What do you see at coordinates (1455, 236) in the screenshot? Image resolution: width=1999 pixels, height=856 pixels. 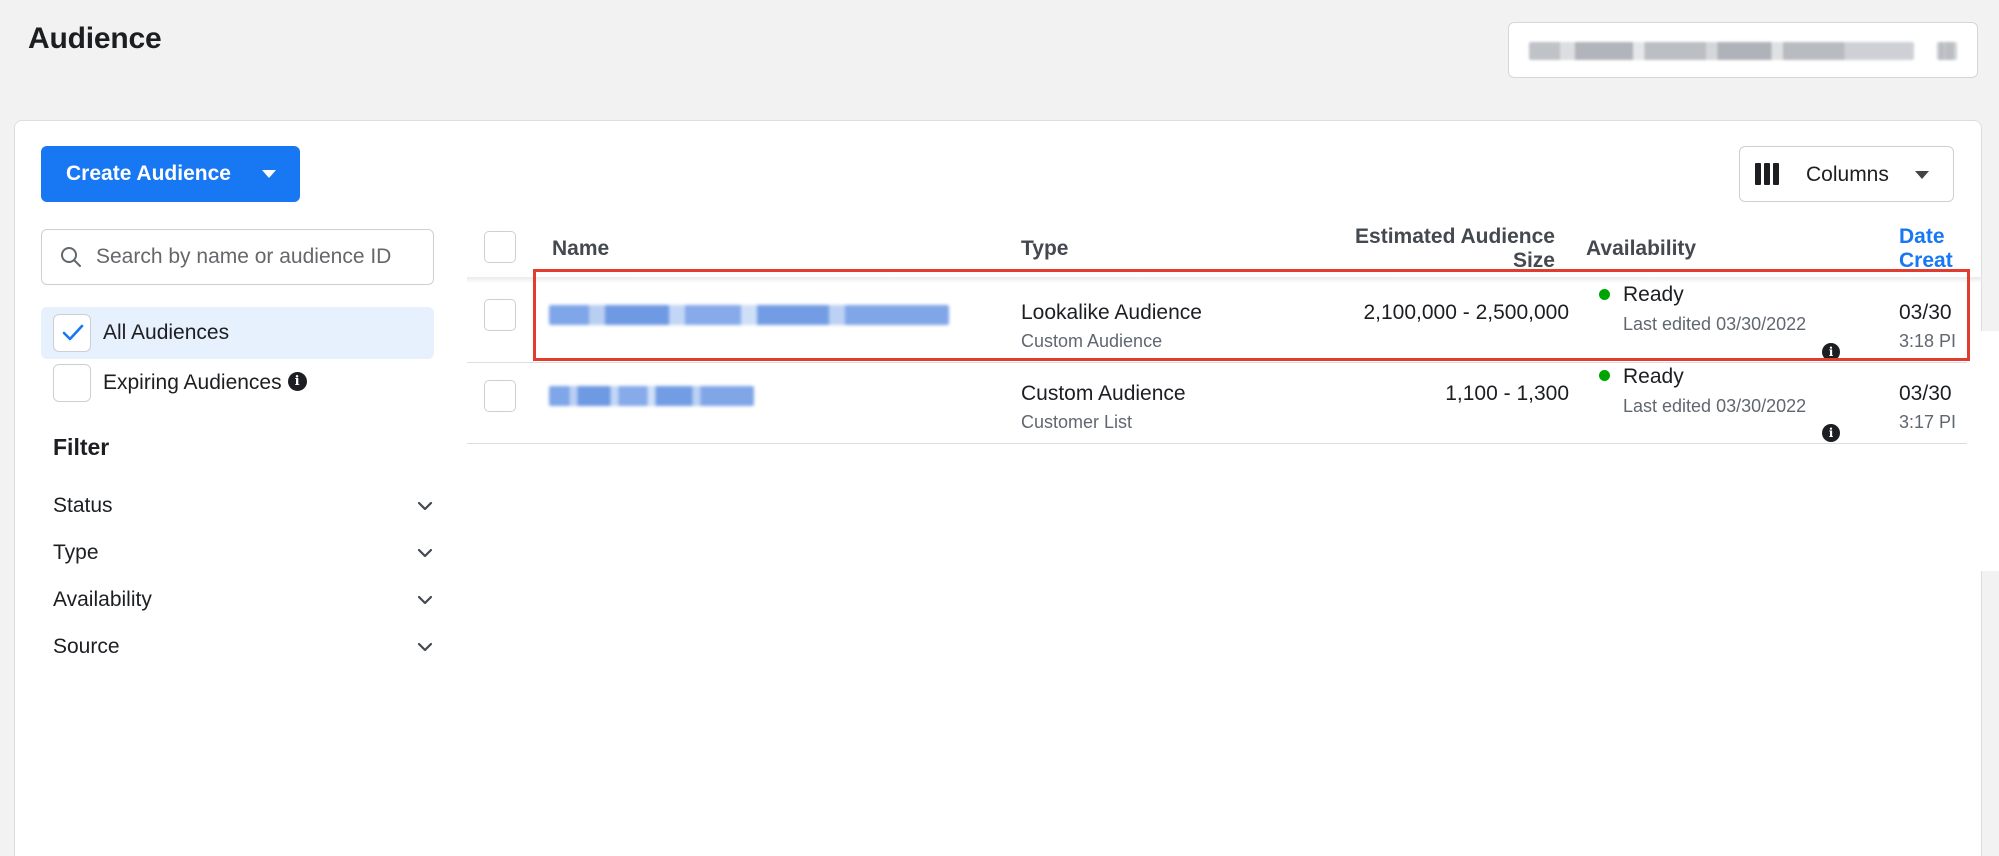 I see `column-header-size-line1: Estimated Audience` at bounding box center [1455, 236].